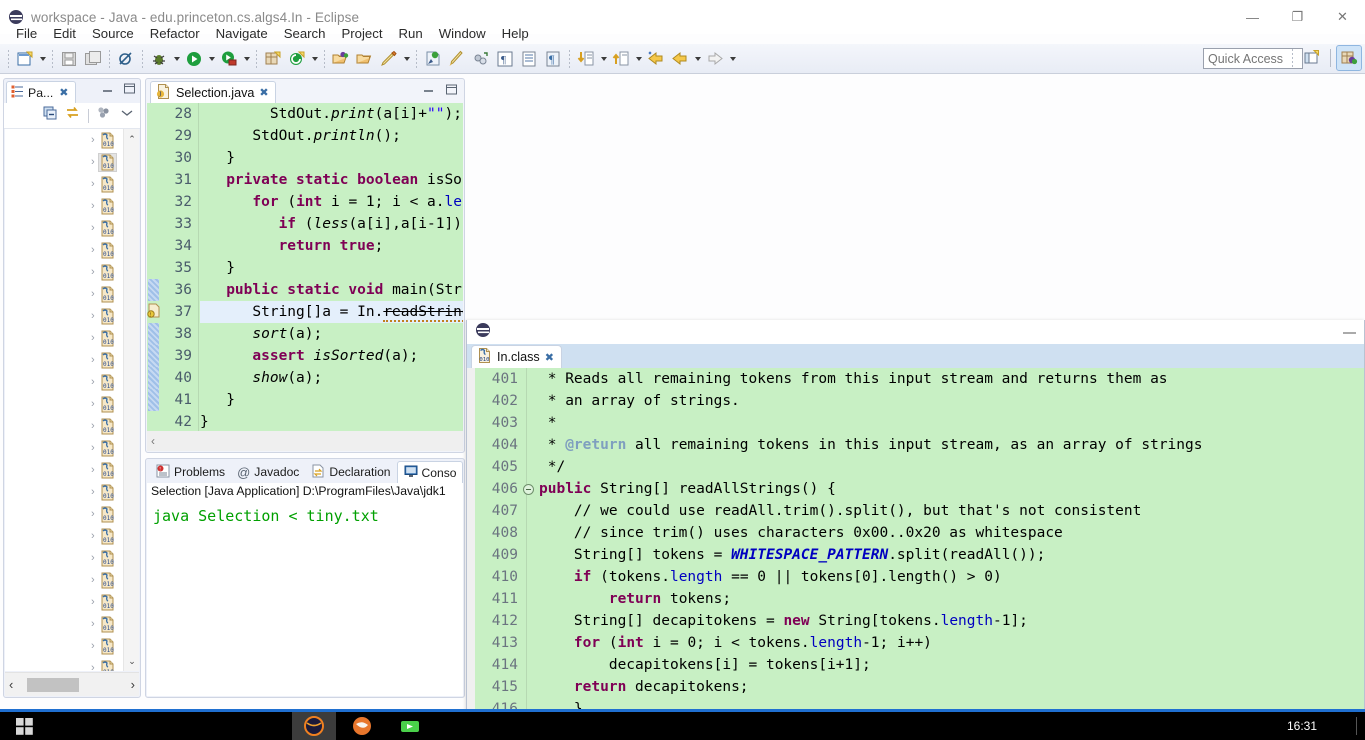 The height and width of the screenshot is (740, 1365). I want to click on menu-window: Window, so click(462, 33).